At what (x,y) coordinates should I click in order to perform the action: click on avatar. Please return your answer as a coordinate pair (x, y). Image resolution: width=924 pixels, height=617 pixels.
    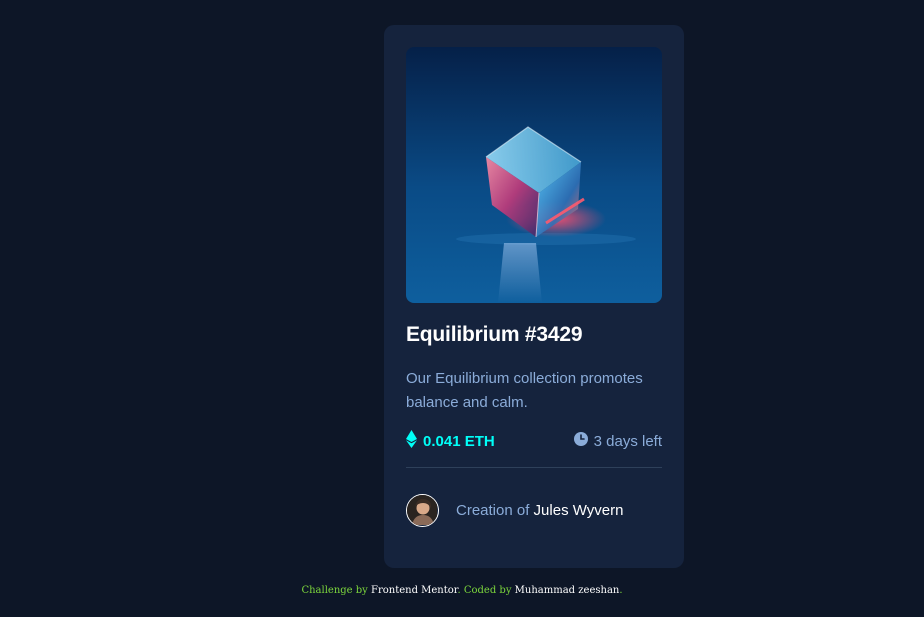
    Looking at the image, I should click on (422, 510).